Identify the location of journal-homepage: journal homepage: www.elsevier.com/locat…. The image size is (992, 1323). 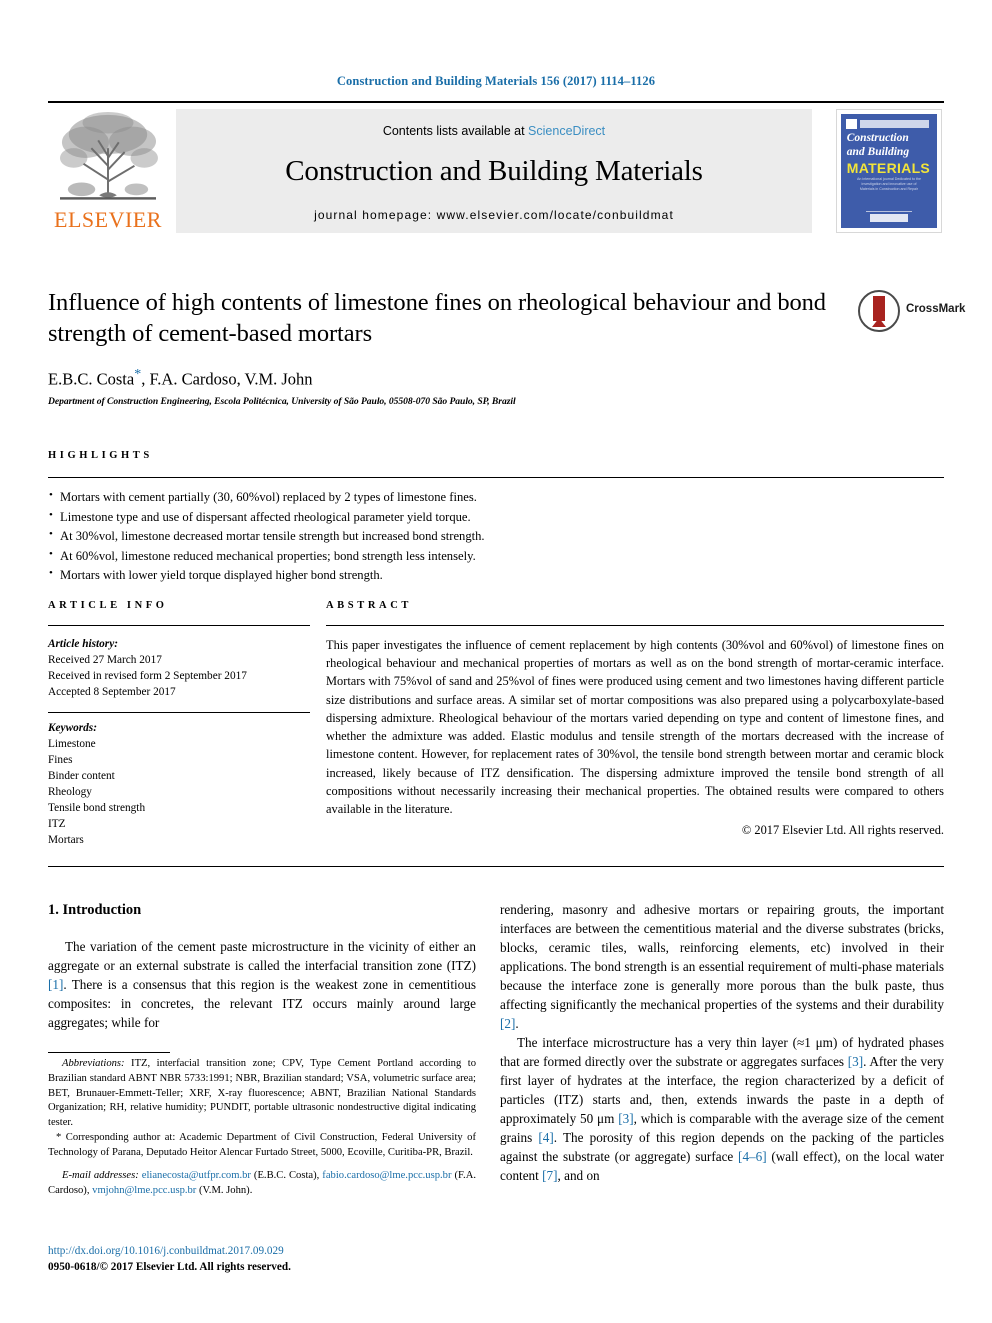
(494, 215).